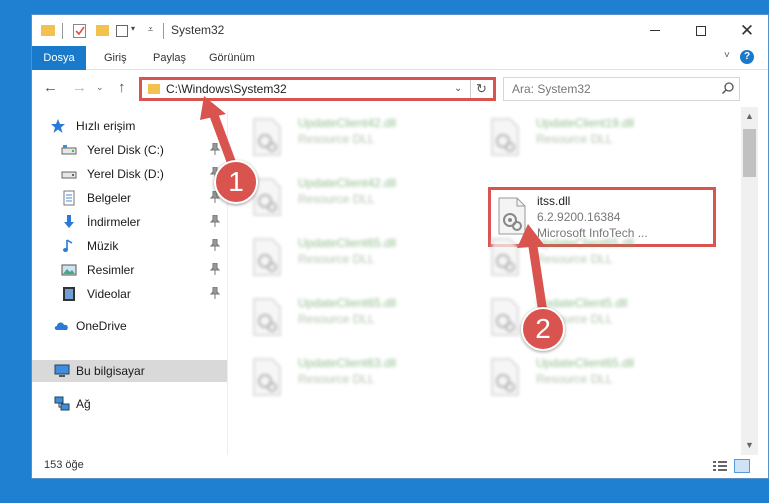 The width and height of the screenshot is (769, 503). What do you see at coordinates (69, 294) in the screenshot?
I see `videos-icon` at bounding box center [69, 294].